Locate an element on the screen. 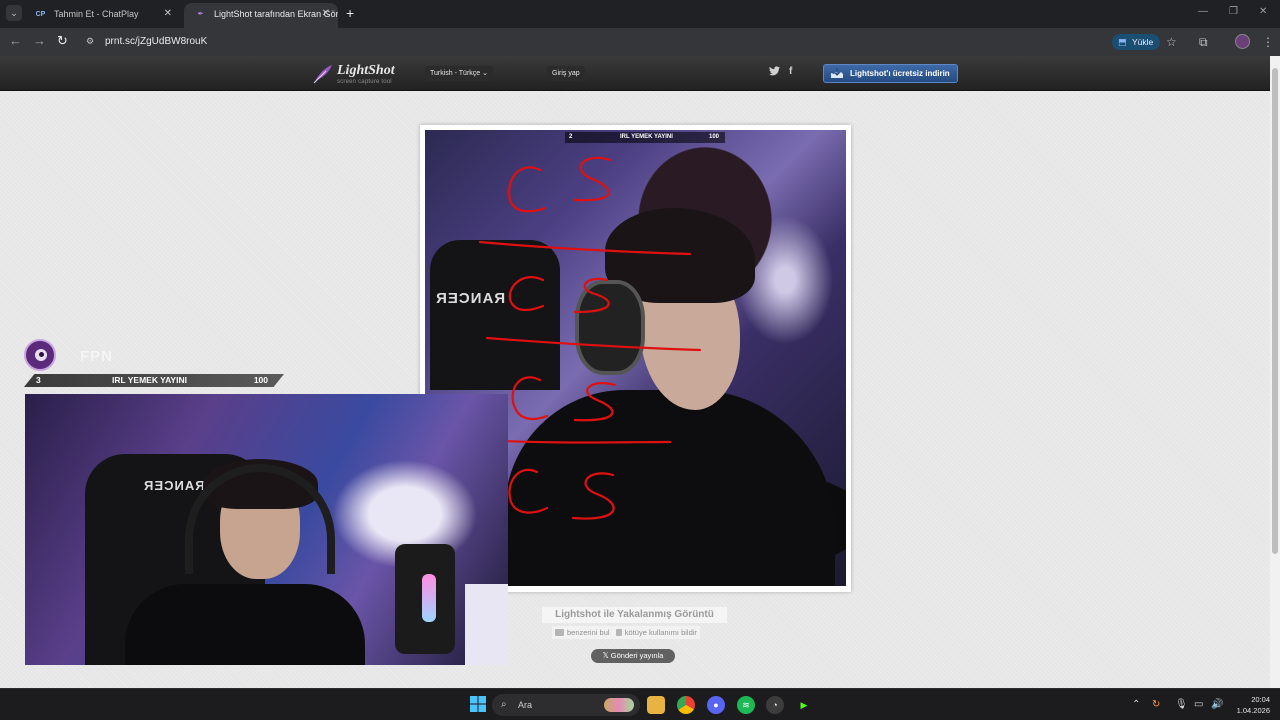 The height and width of the screenshot is (720, 1280). system-clock: 20:04 1.04.2026 is located at coordinates (1250, 705).